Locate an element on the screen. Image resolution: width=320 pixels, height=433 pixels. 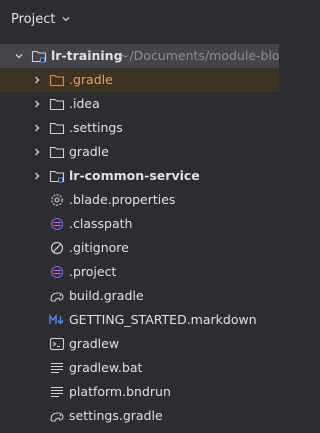
item-name: .gitignore is located at coordinates (99, 247).